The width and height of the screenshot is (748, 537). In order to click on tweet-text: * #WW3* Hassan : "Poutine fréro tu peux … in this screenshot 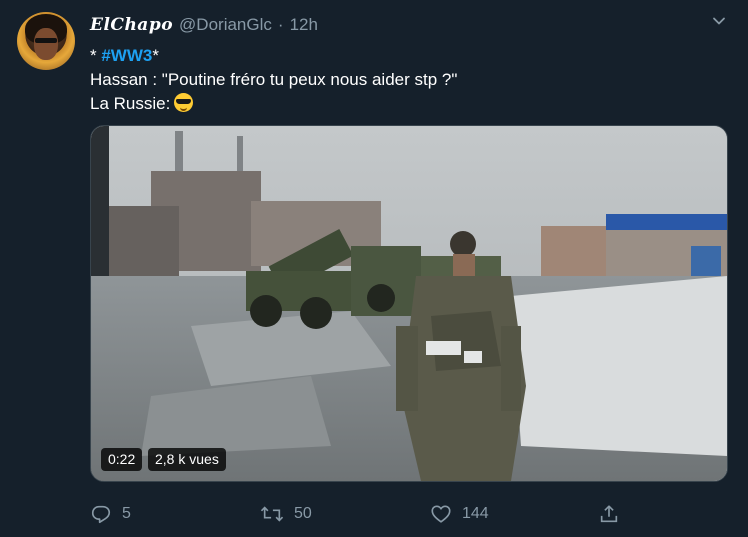, I will do `click(273, 80)`.